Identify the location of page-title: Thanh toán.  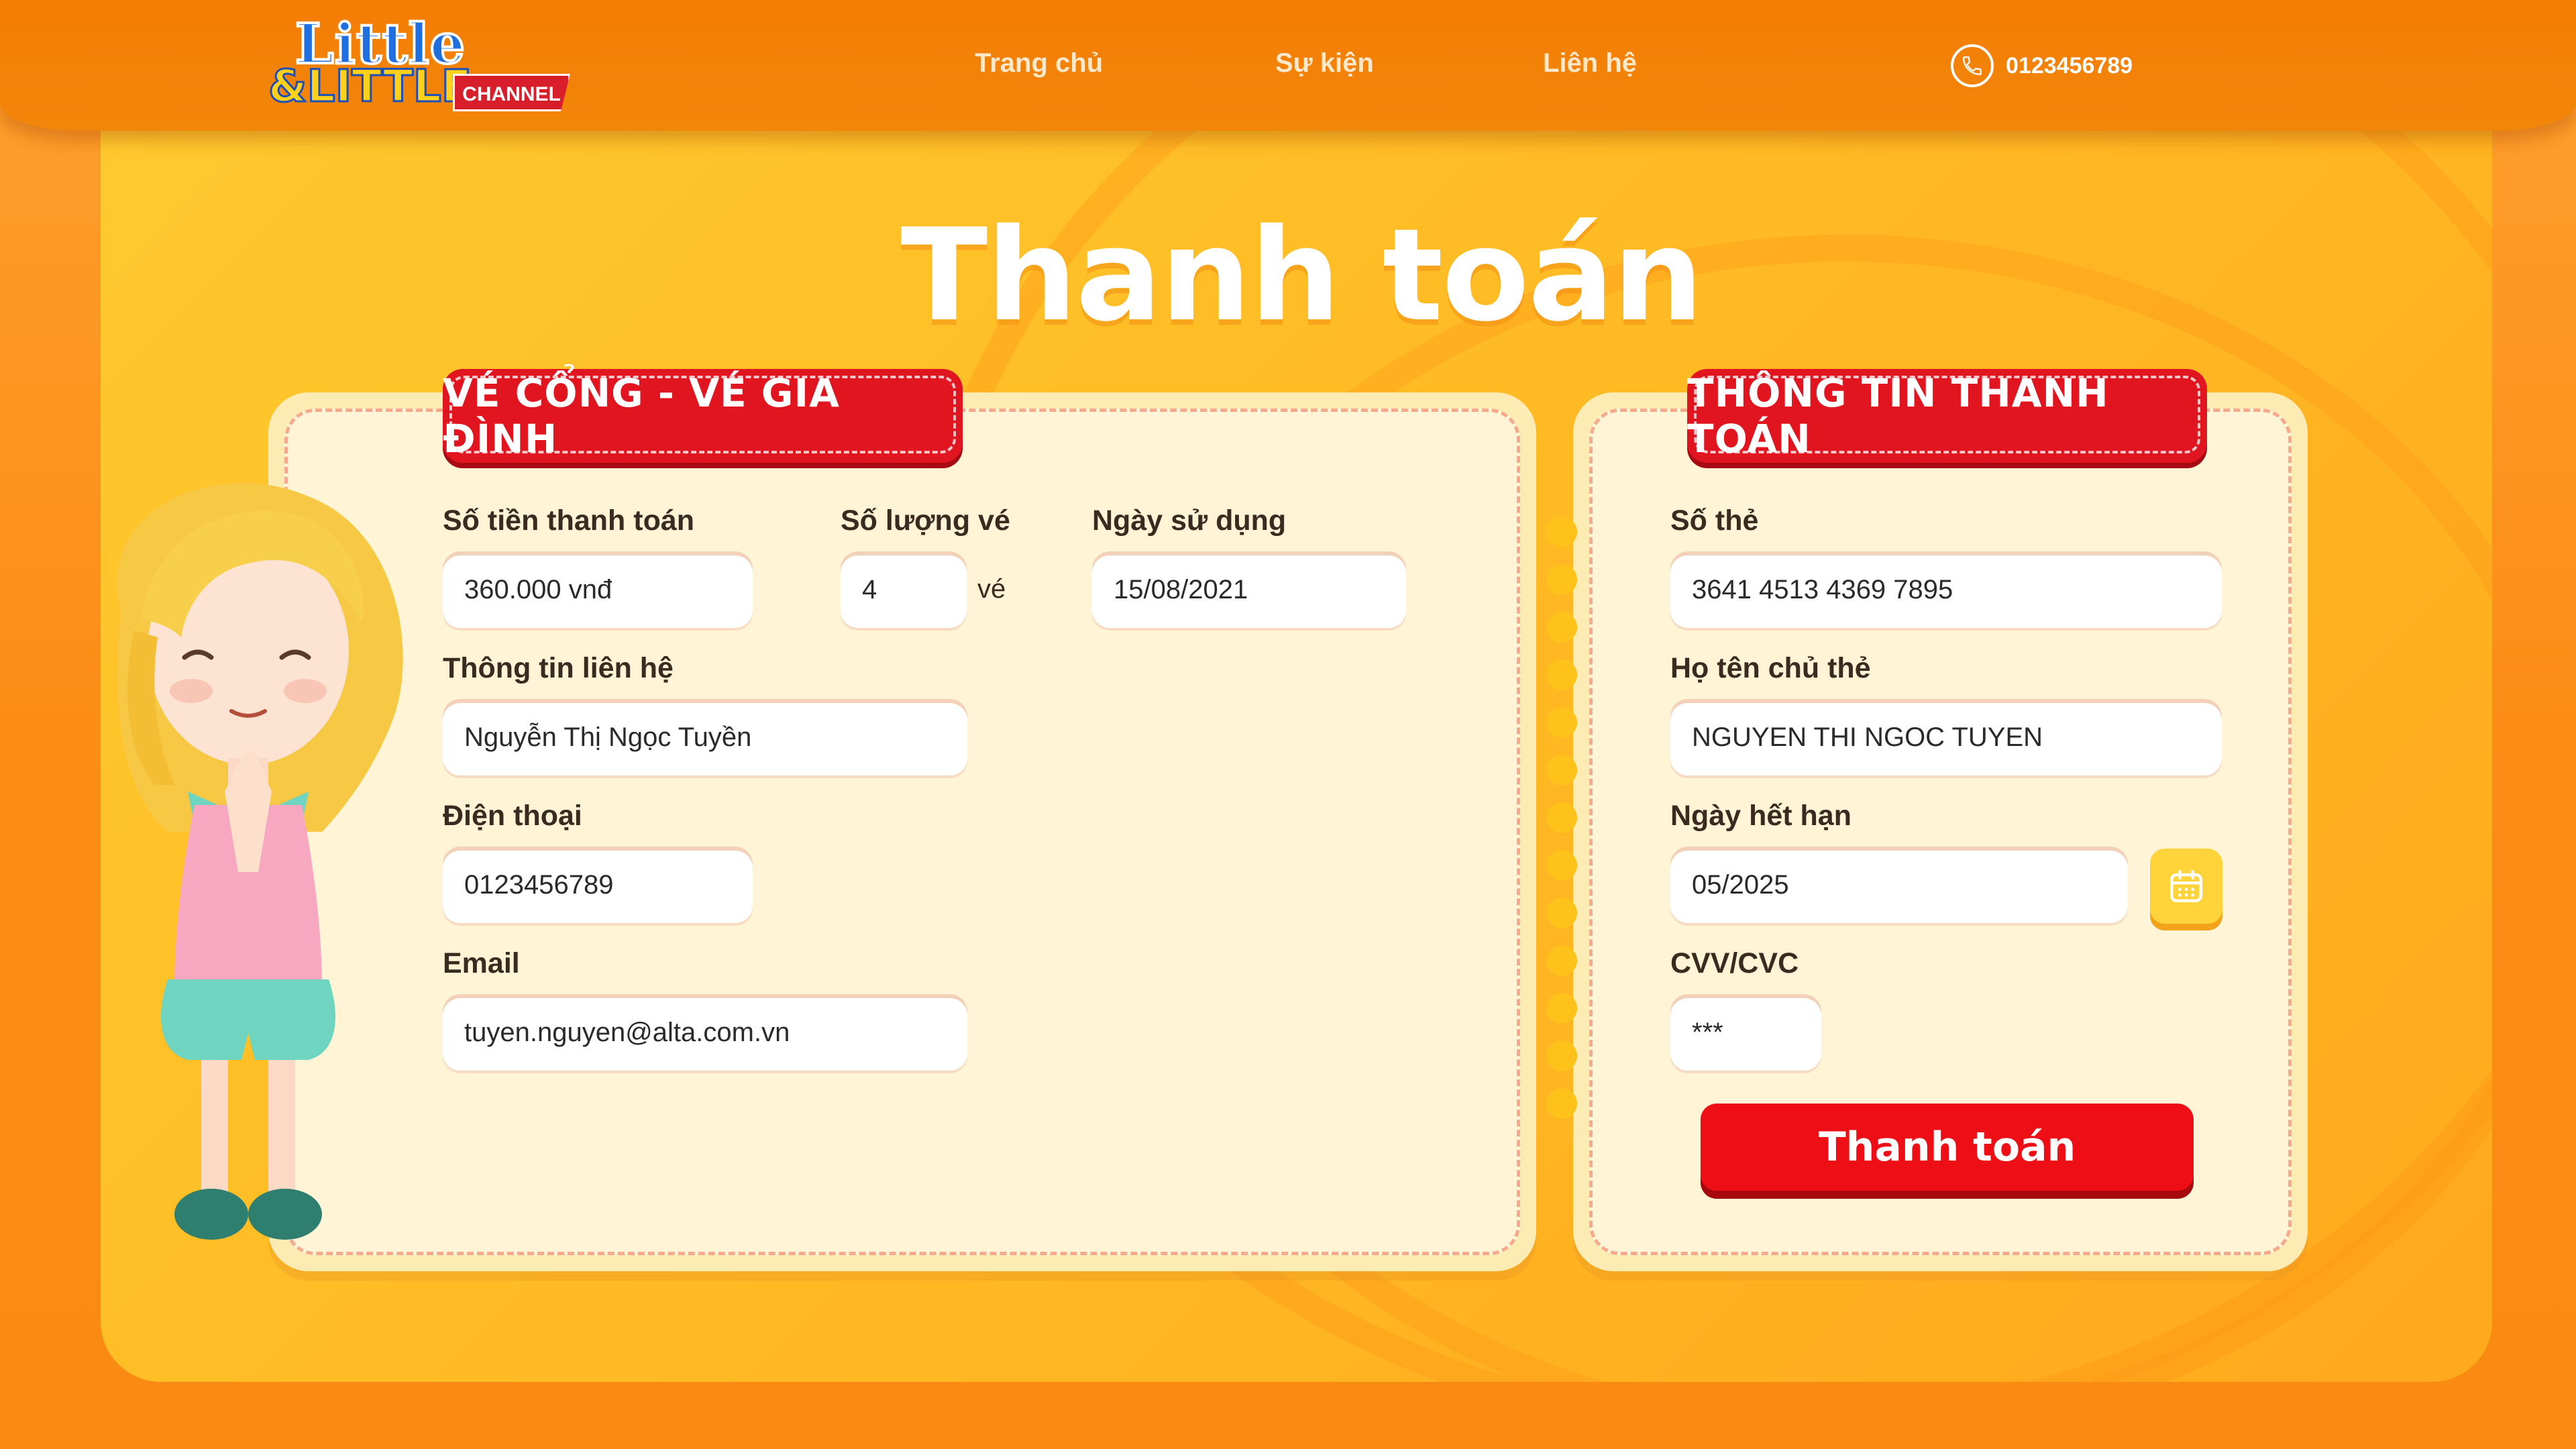
(1302, 275).